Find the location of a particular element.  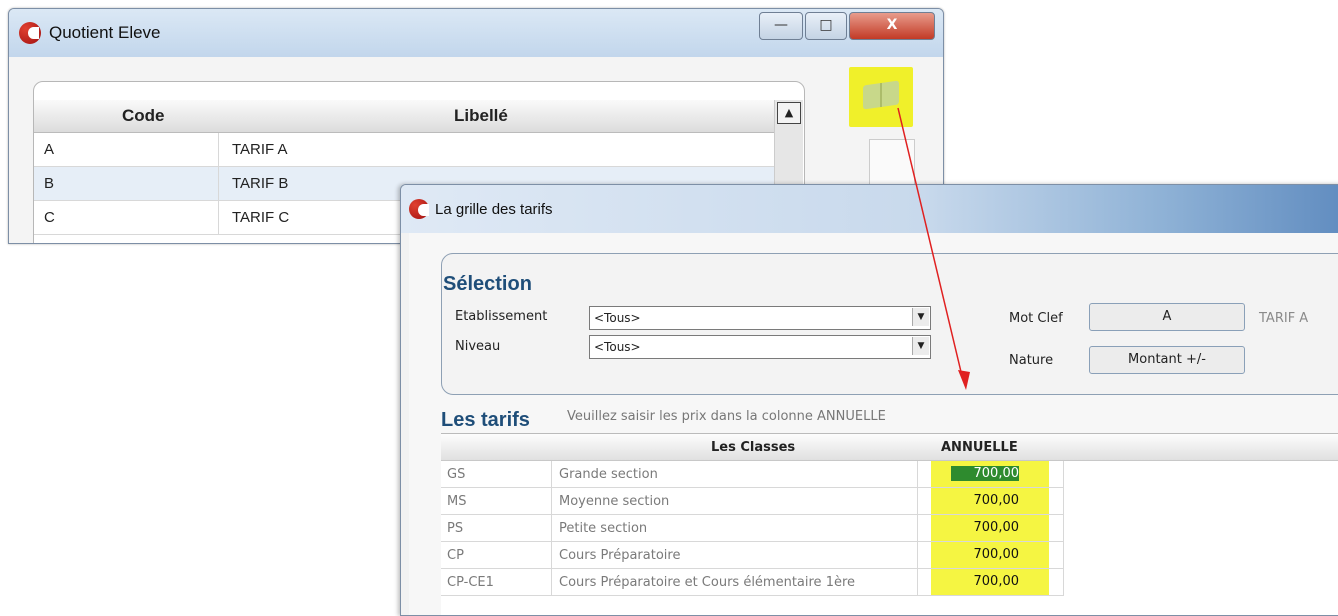

open-book-icon is located at coordinates (881, 95).